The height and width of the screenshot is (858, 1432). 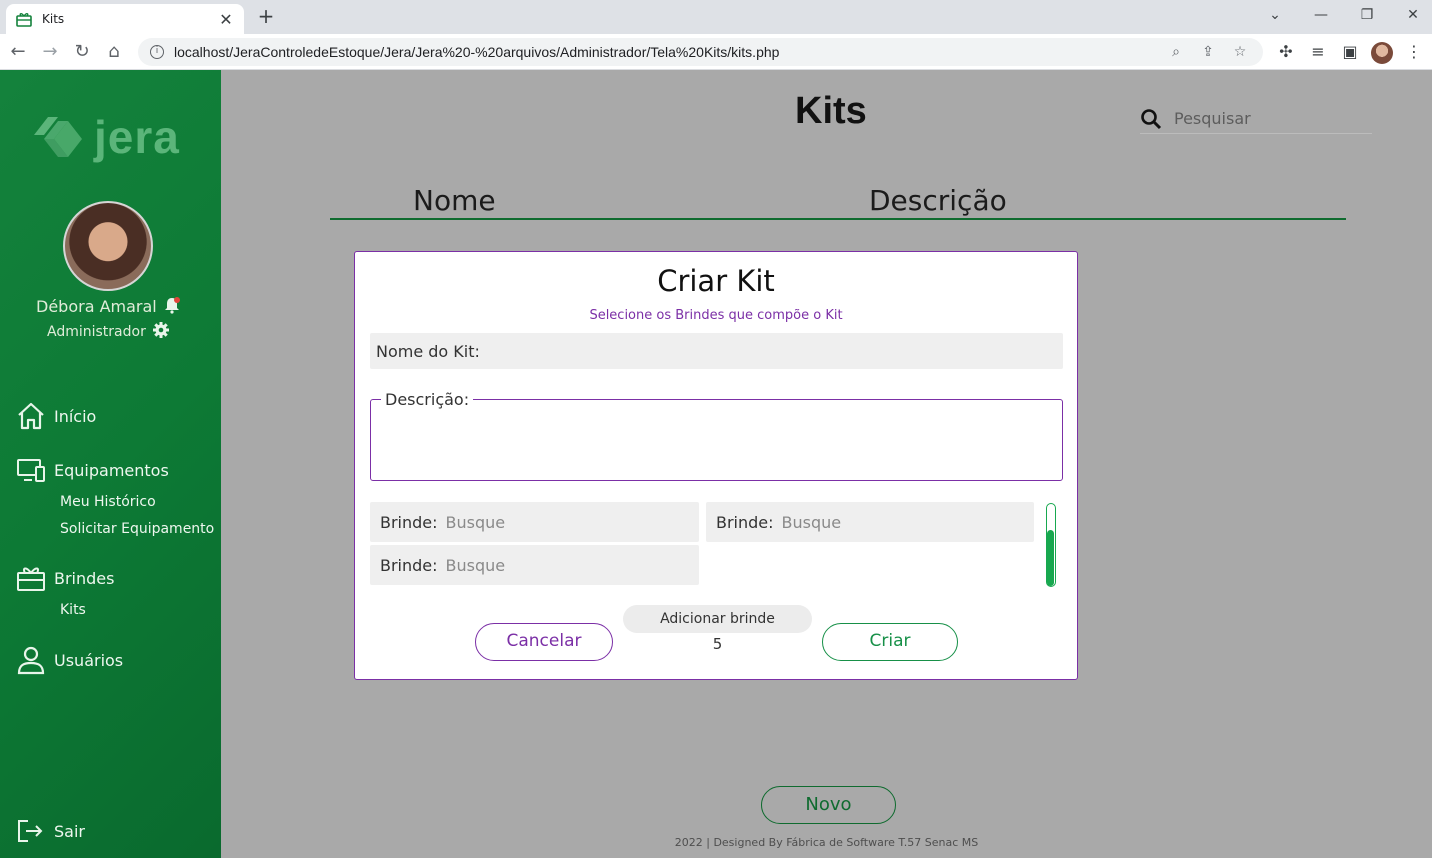 I want to click on home-icon: ⌂, so click(x=114, y=52).